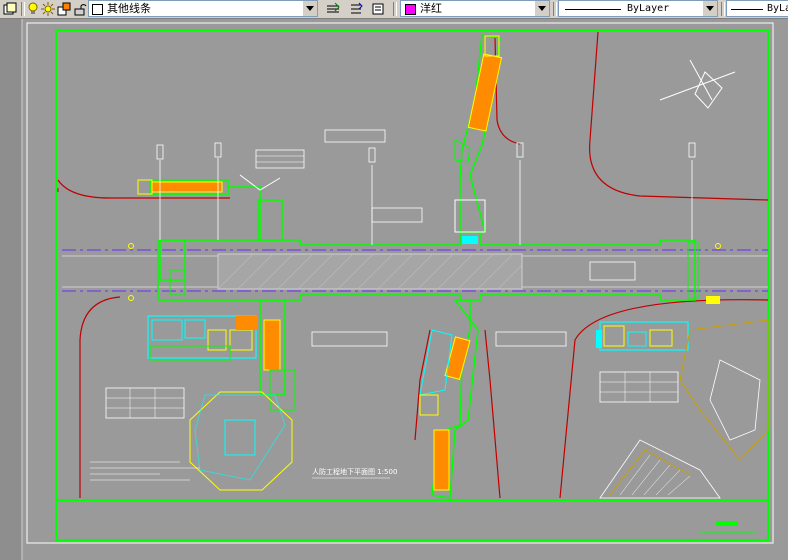 Image resolution: width=788 pixels, height=560 pixels. What do you see at coordinates (97, 9) in the screenshot?
I see `layer-color-swatch` at bounding box center [97, 9].